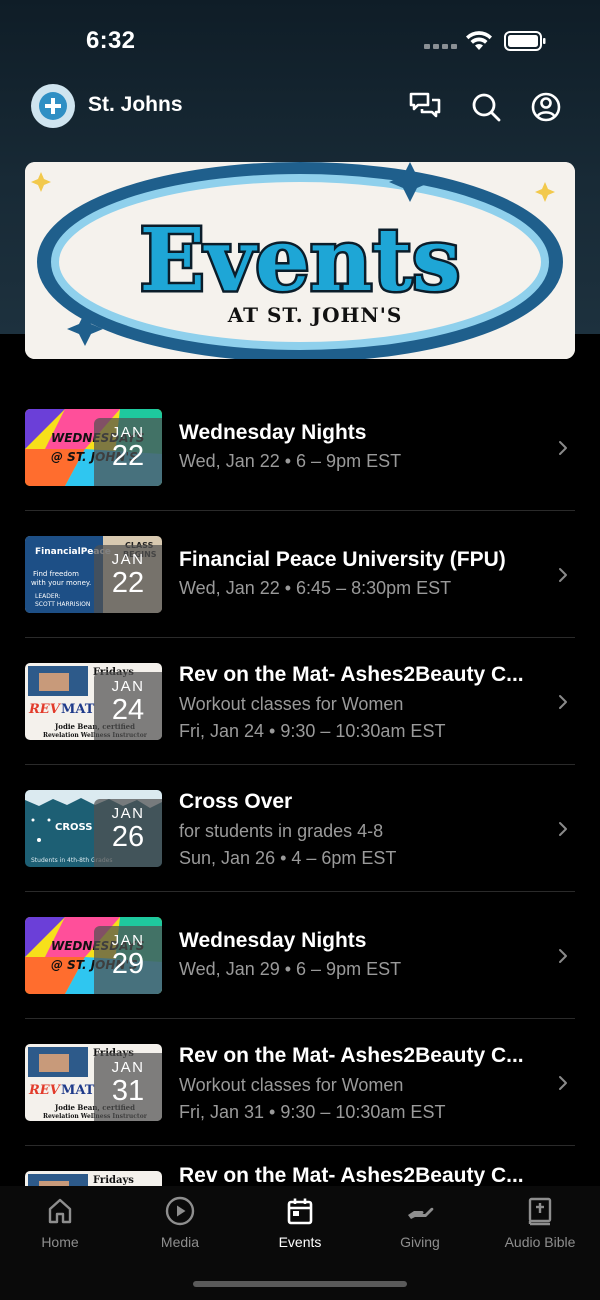 This screenshot has width=600, height=1300. I want to click on event-title: Cross Over, so click(236, 801).